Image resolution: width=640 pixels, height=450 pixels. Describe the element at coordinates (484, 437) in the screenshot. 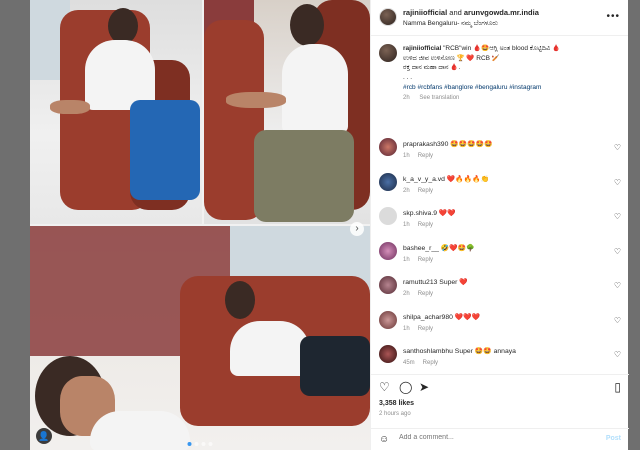

I see `comment-input` at that location.